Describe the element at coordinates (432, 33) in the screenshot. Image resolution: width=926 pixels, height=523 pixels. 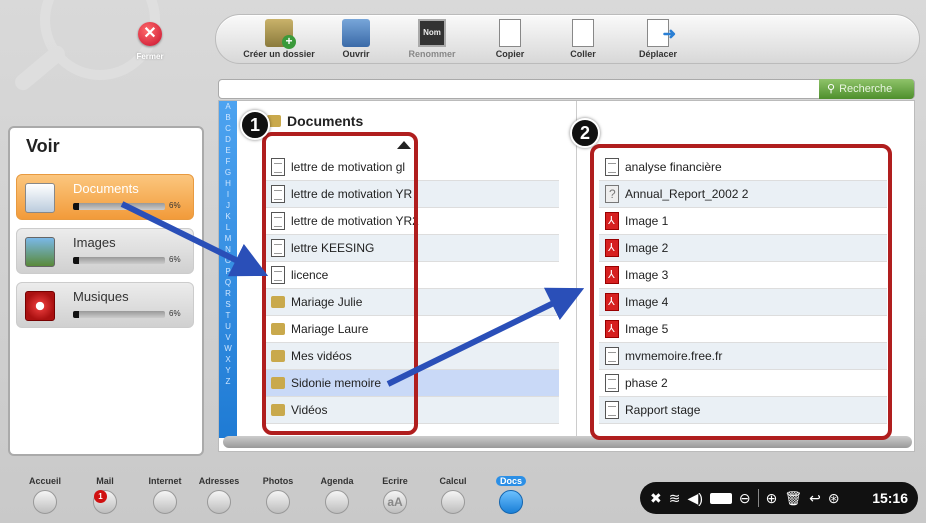
I see `rename-icon: Nom` at that location.